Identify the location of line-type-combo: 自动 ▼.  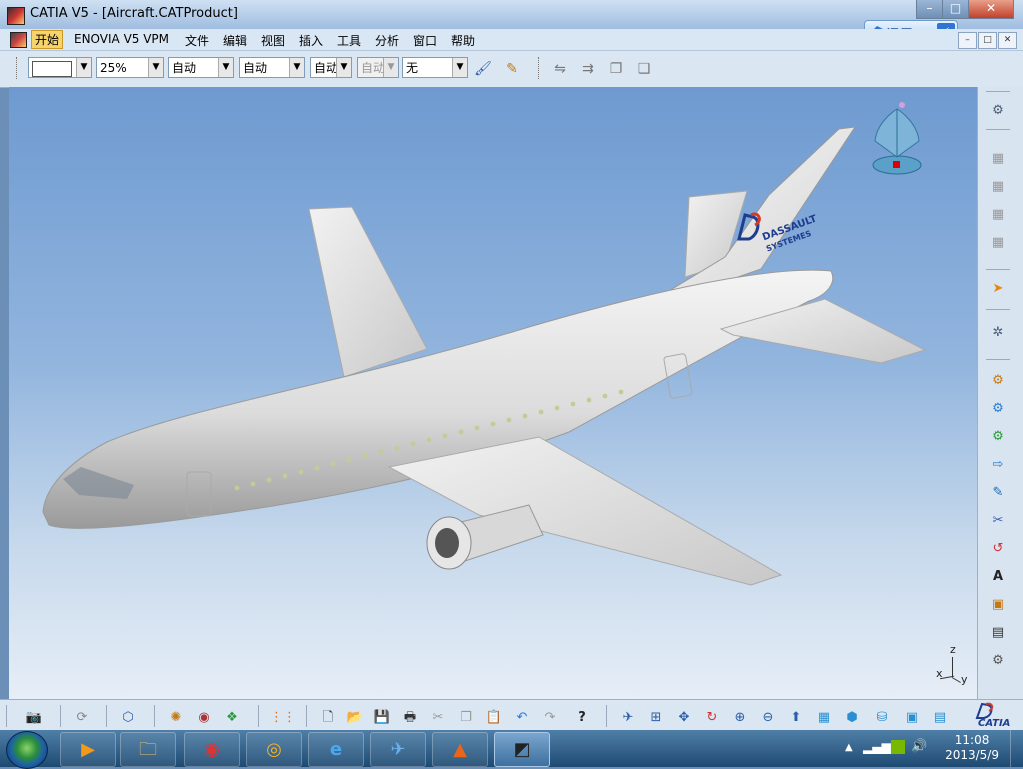
(272, 67).